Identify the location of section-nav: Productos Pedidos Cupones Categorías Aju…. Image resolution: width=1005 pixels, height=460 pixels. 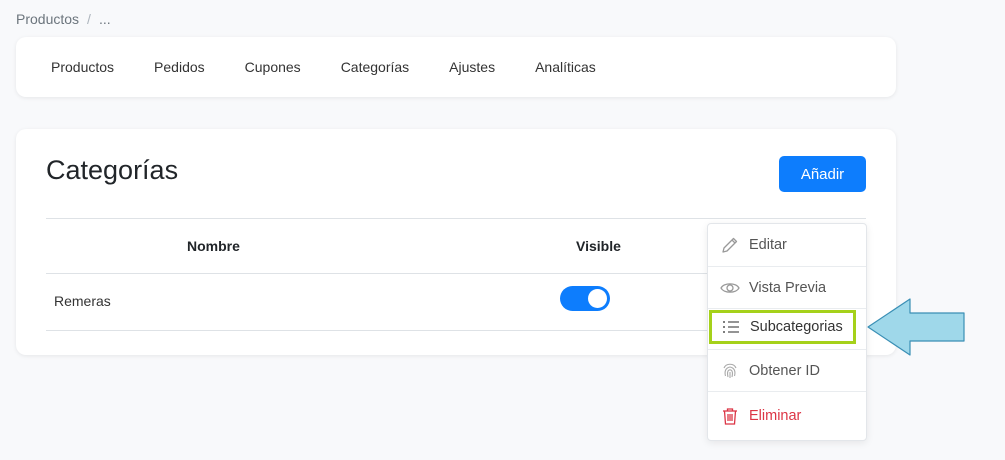
(456, 67).